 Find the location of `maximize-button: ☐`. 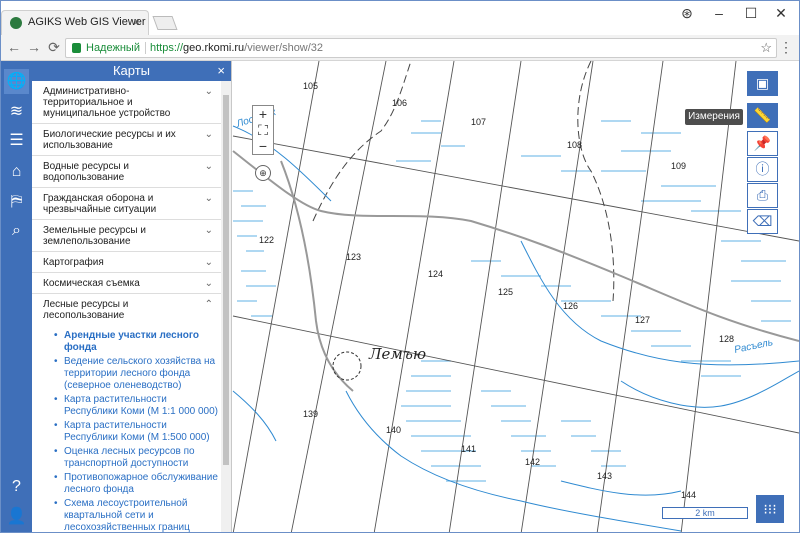

maximize-button: ☐ is located at coordinates (751, 13).